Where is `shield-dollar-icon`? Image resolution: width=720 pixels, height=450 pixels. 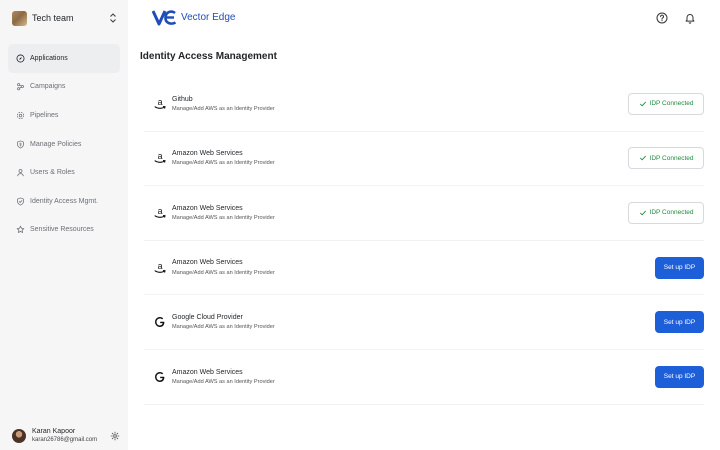 shield-dollar-icon is located at coordinates (20, 144).